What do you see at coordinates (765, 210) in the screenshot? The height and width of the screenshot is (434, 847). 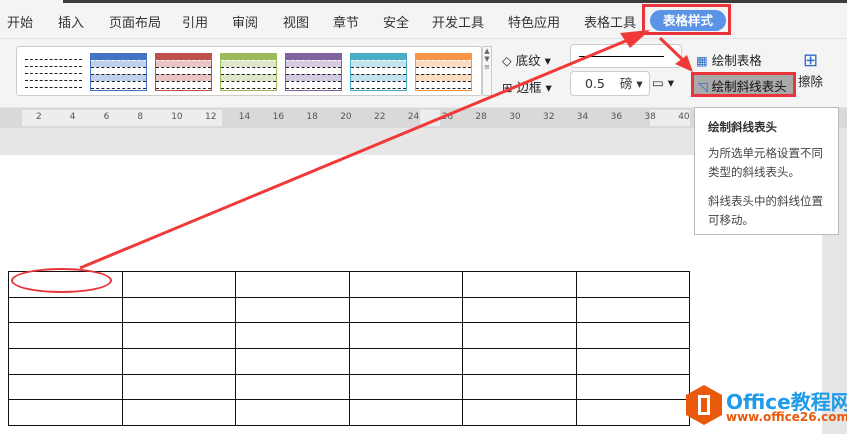 I see `tooltip-text-2: 斜线表头中的斜线位置可移动。` at bounding box center [765, 210].